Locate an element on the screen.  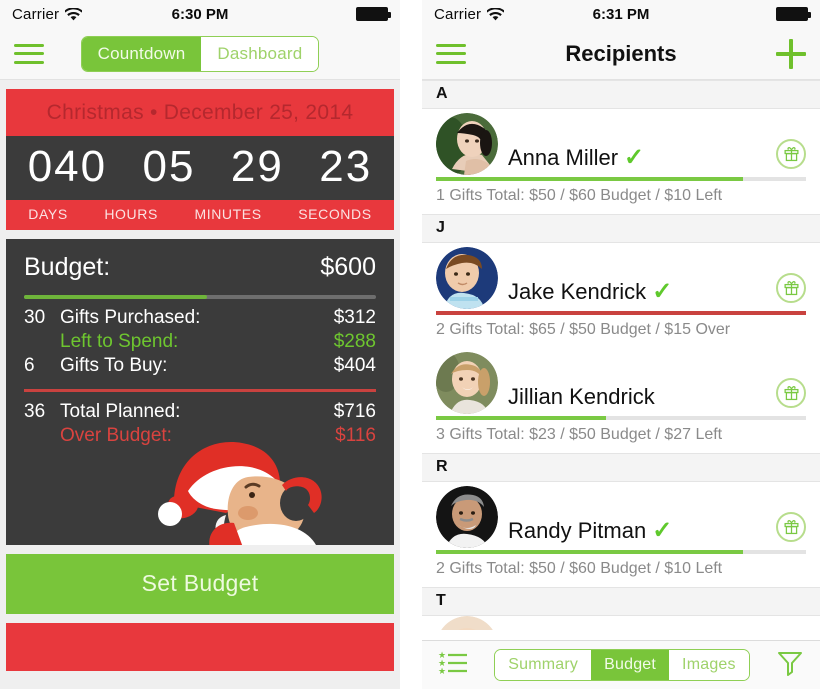
gifts-to-buy-label: Gifts To Buy: is located at coordinates (114, 365).